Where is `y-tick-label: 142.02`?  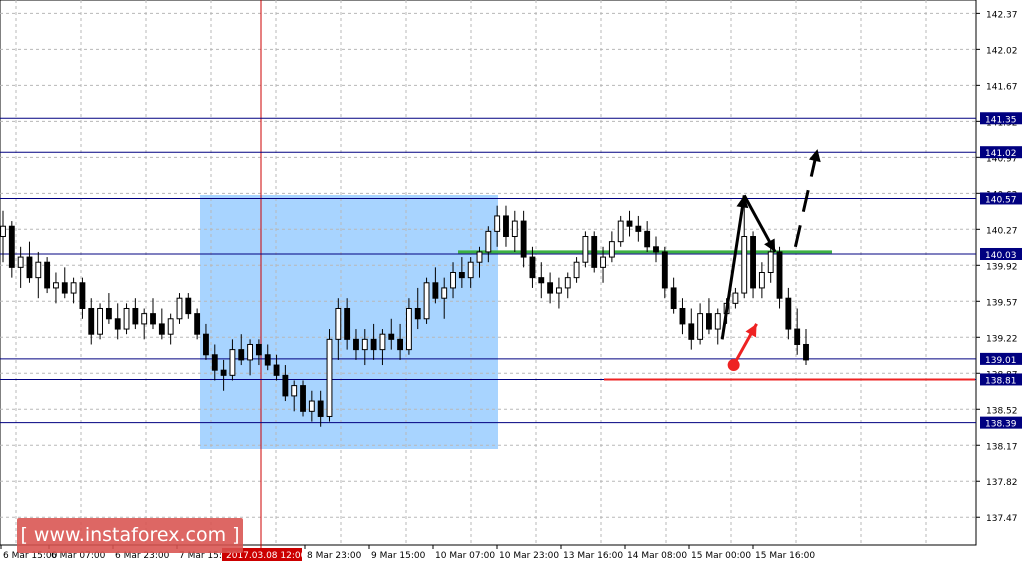 y-tick-label: 142.02 is located at coordinates (1002, 51).